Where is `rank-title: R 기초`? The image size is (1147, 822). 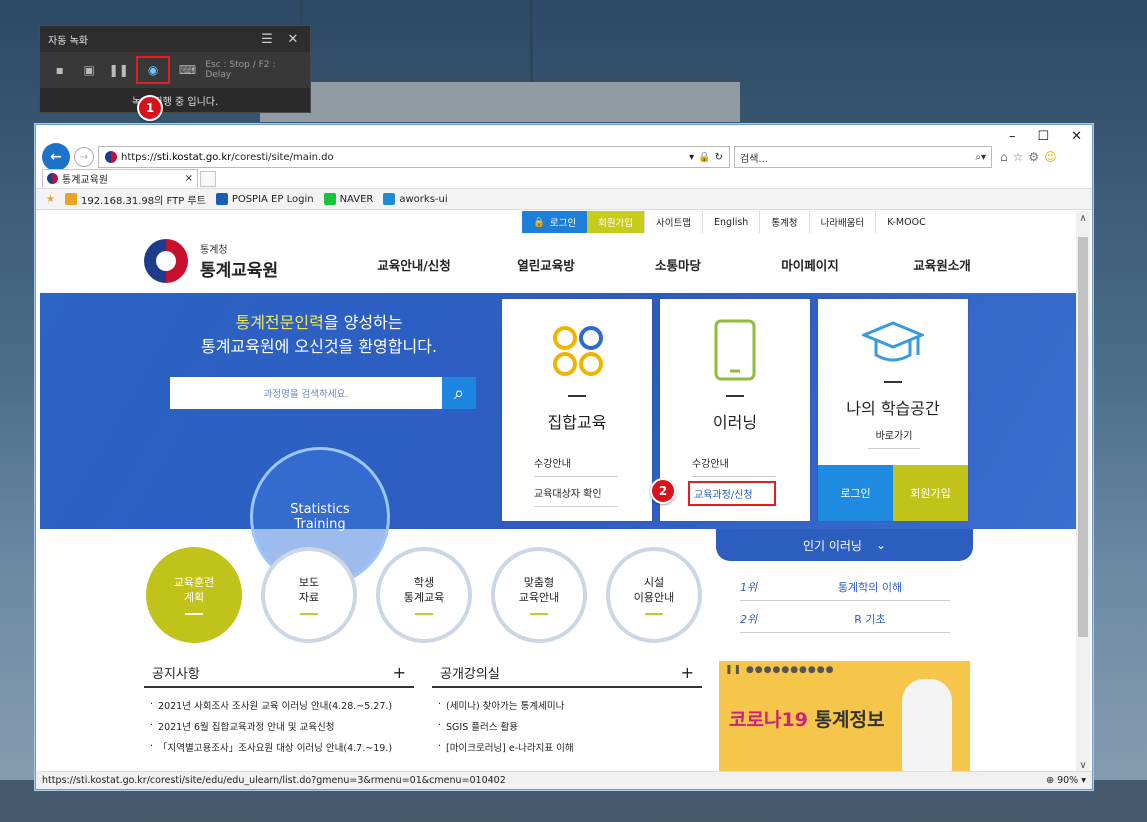 rank-title: R 기초 is located at coordinates (870, 619).